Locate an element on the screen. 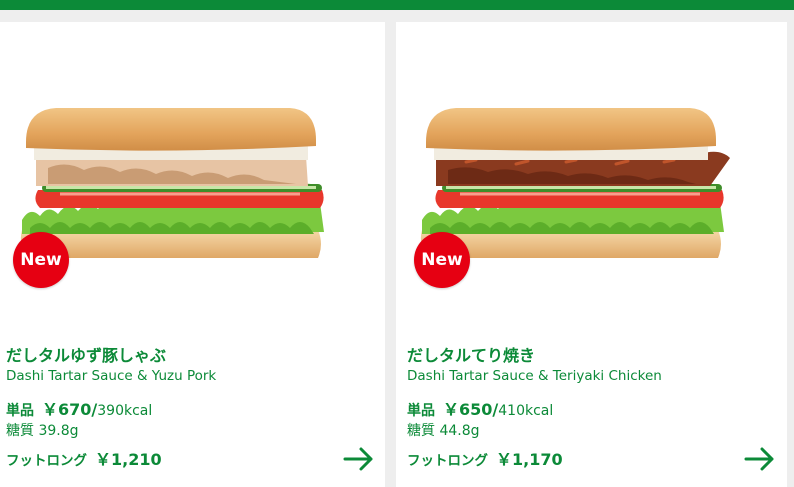 This screenshot has height=487, width=794. calories: 390kcal is located at coordinates (125, 411).